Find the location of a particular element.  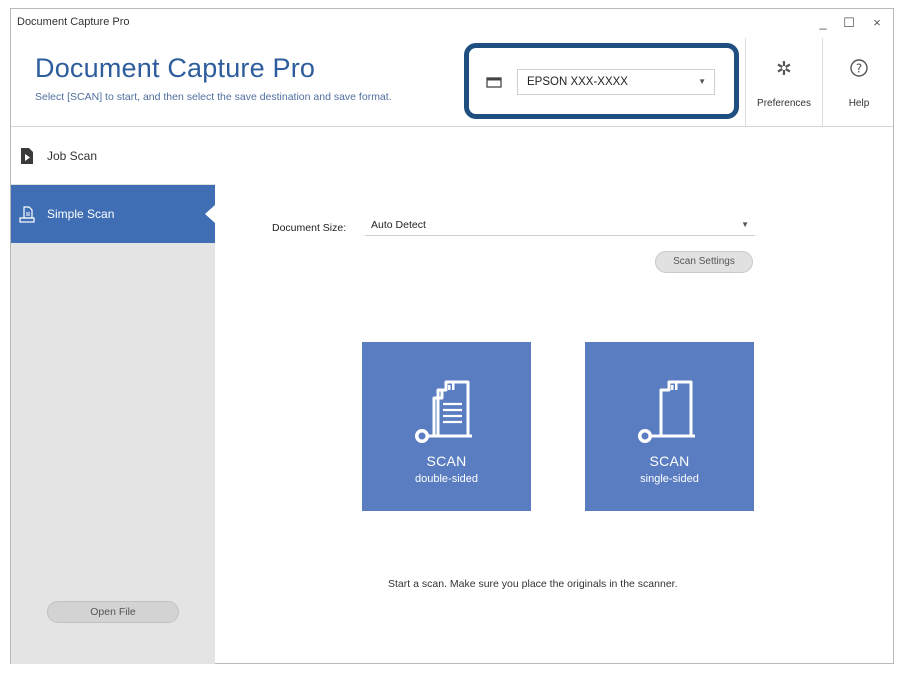

single-sided-scan-icon is located at coordinates (666, 411).